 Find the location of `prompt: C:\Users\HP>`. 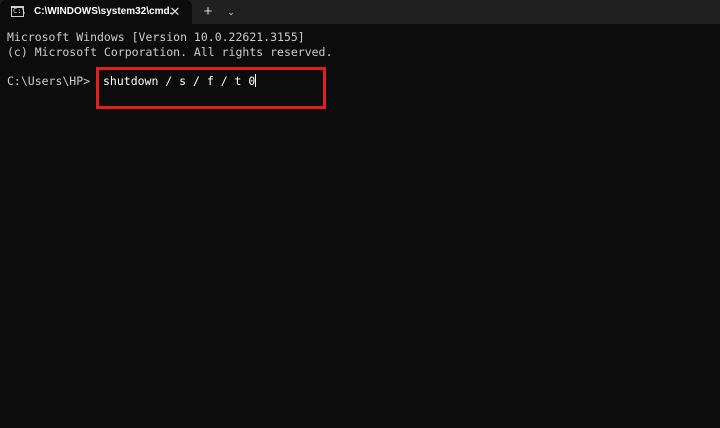

prompt: C:\Users\HP> is located at coordinates (49, 81).